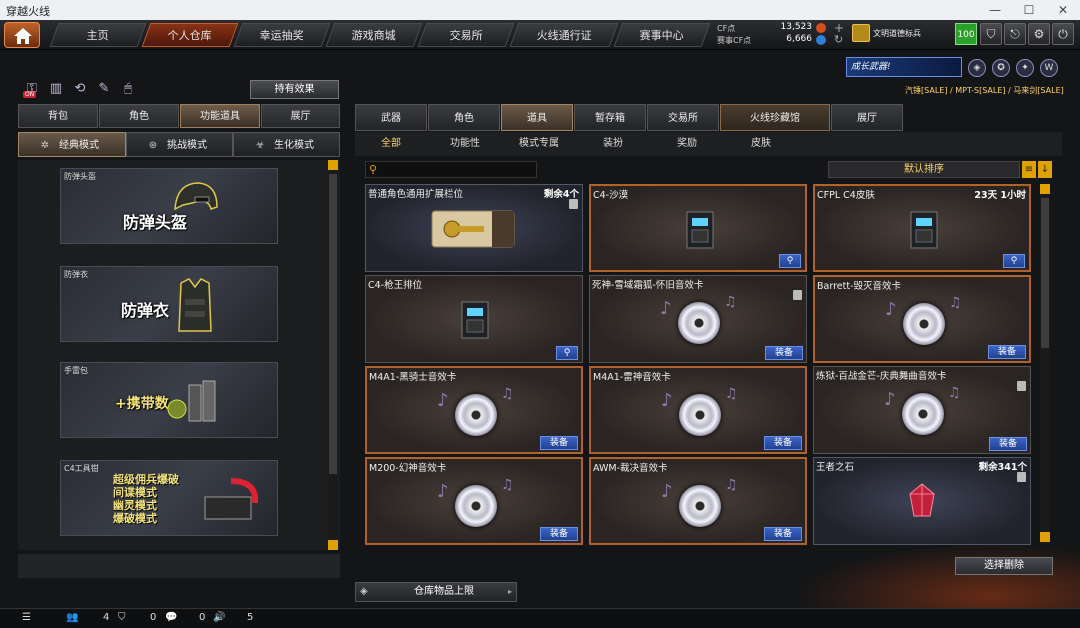 The width and height of the screenshot is (1080, 628). What do you see at coordinates (474, 501) in the screenshot?
I see `item-card: M200-幻神音效卡 ♪ ♫ 装备` at bounding box center [474, 501].